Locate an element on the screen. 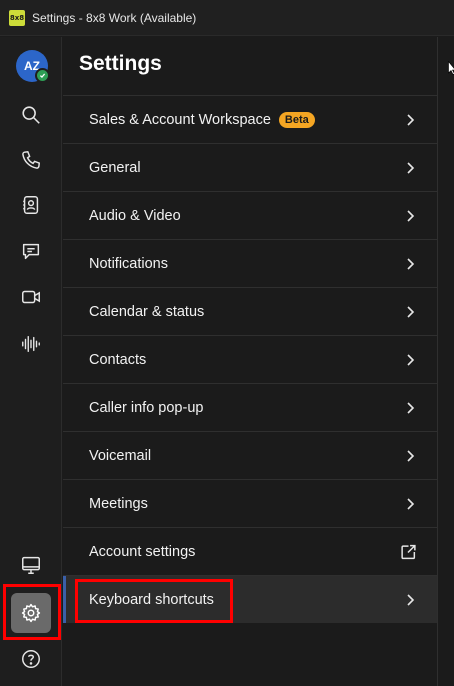 The image size is (454, 686). calls-button is located at coordinates (31, 160).